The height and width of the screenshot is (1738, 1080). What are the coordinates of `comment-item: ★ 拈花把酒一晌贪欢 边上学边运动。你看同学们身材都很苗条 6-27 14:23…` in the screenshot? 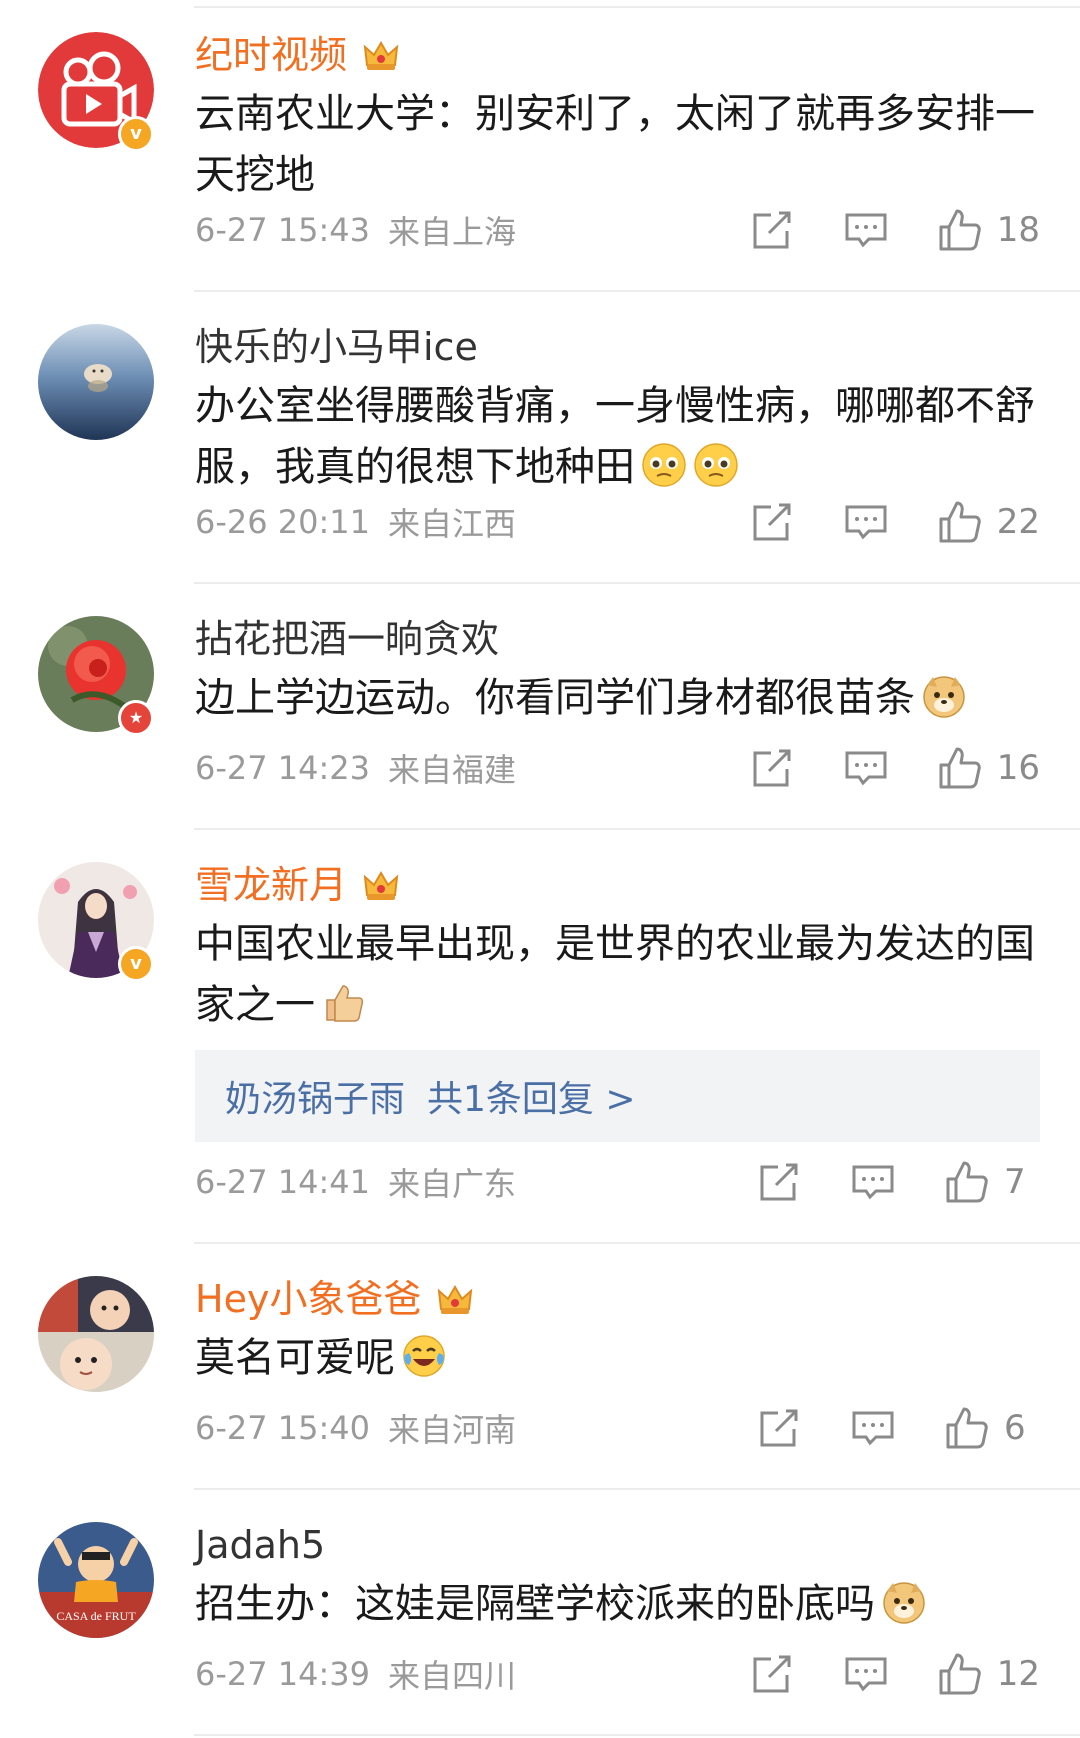 It's located at (540, 707).